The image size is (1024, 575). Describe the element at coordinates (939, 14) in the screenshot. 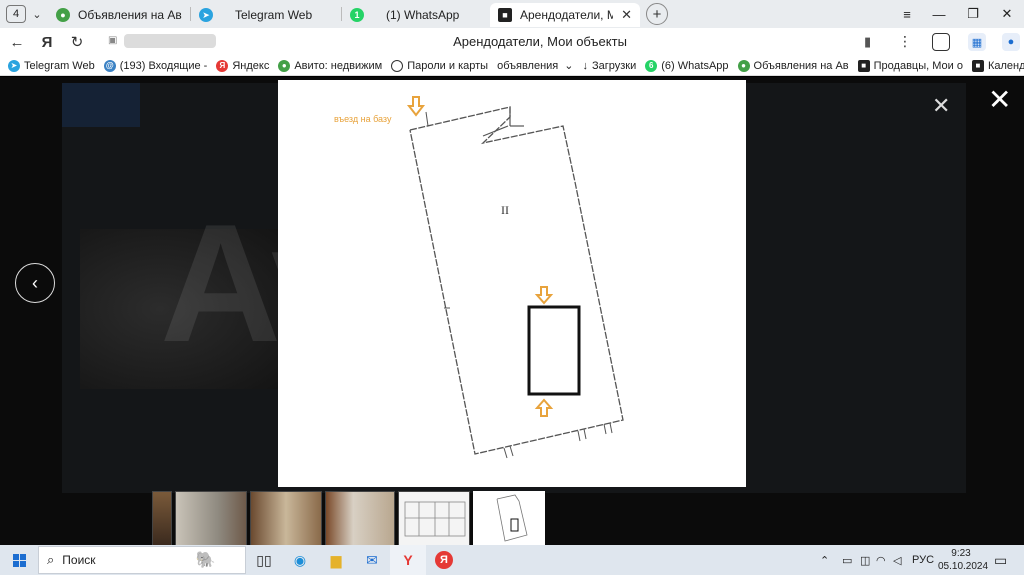

I see `minimize-icon: —` at that location.